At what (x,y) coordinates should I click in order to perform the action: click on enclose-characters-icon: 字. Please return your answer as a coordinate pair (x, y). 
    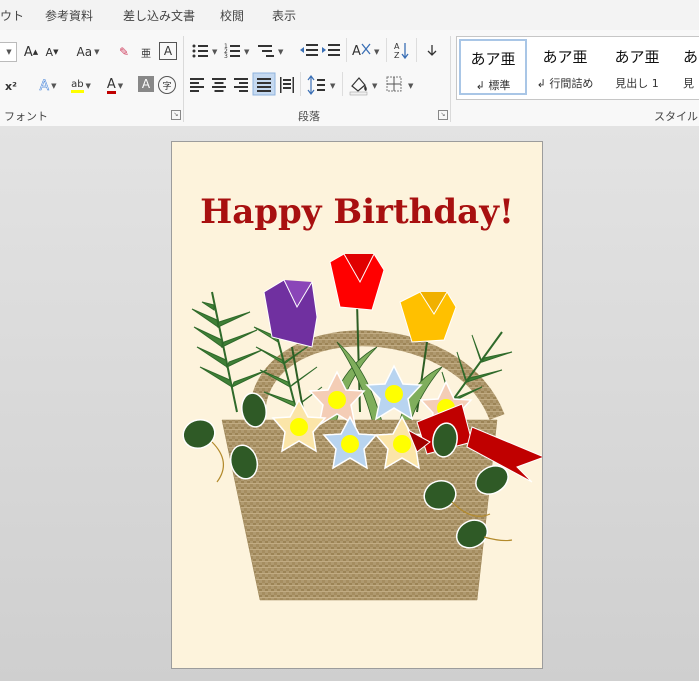
    Looking at the image, I should click on (167, 86).